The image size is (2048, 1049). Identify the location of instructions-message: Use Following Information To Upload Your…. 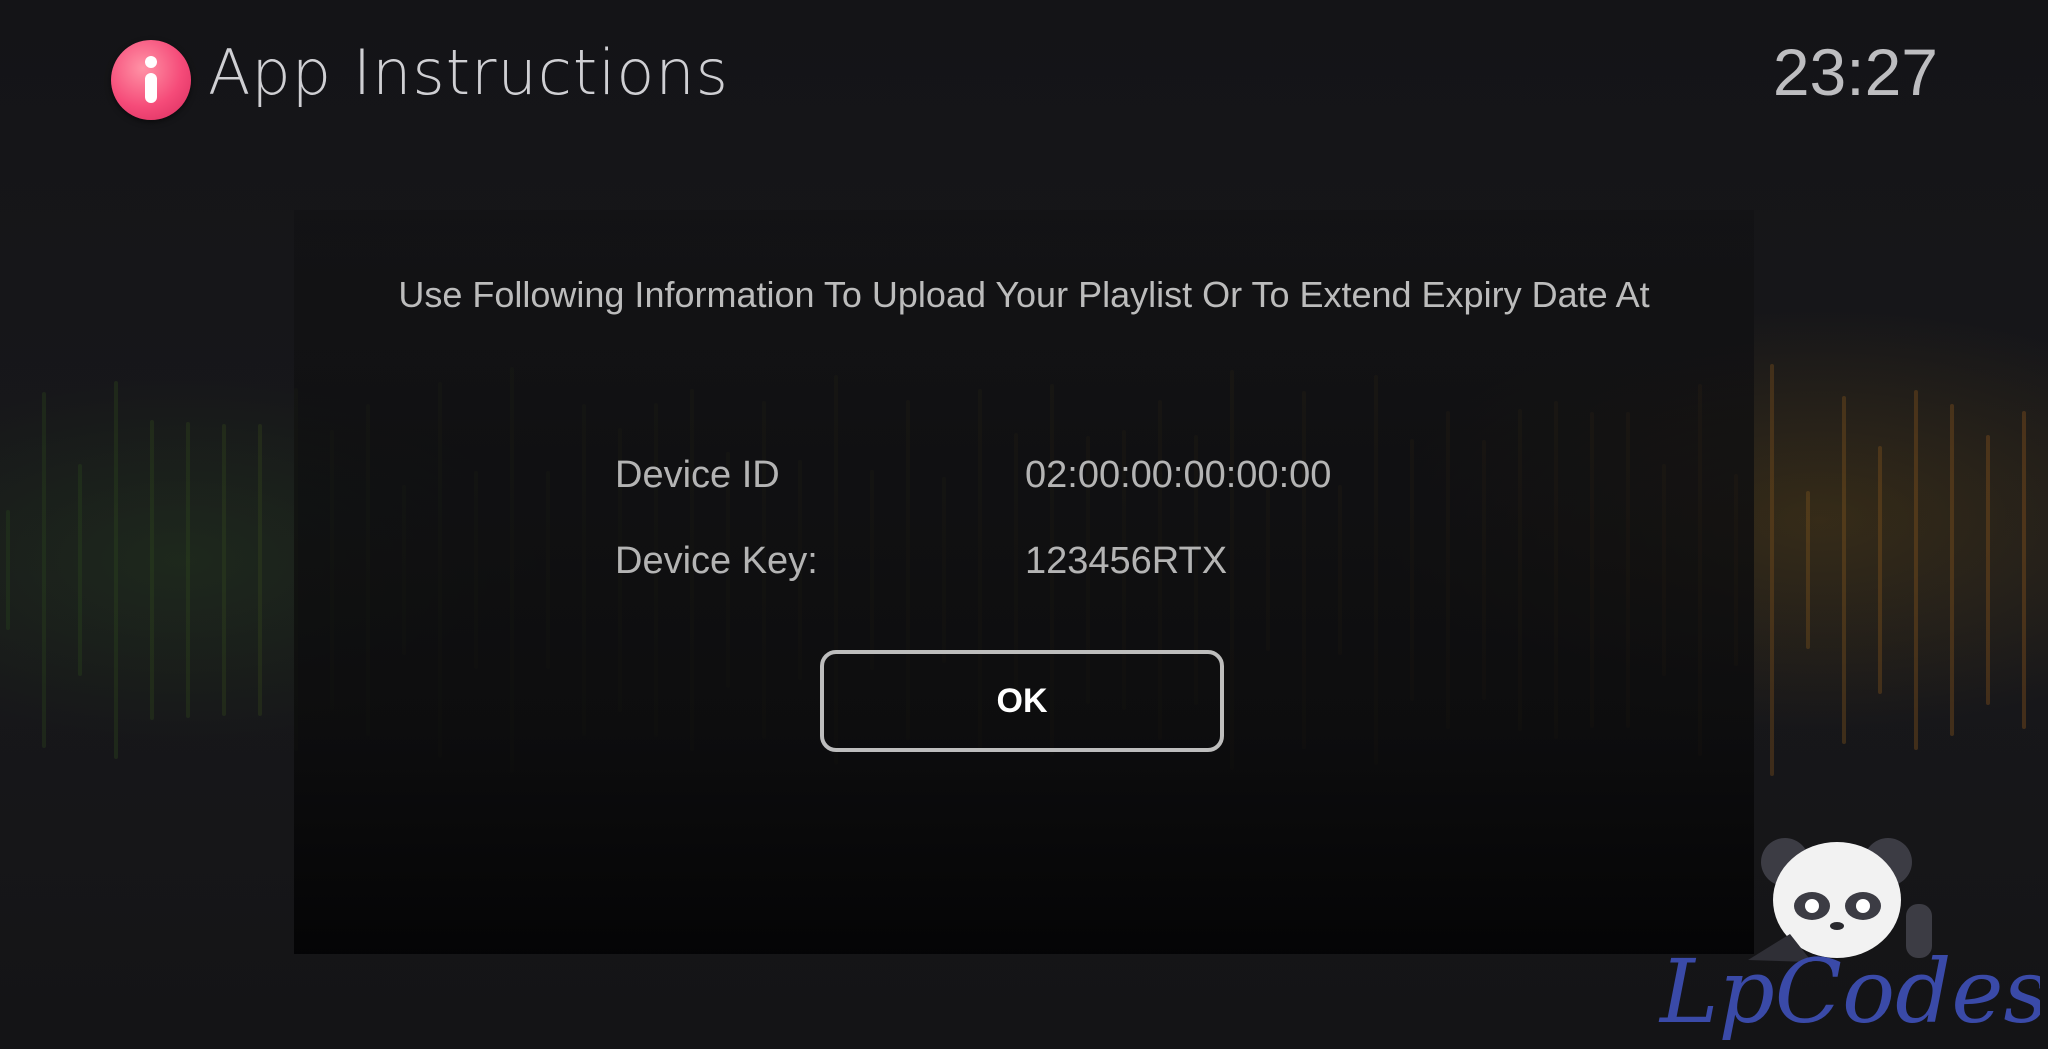
(1024, 294).